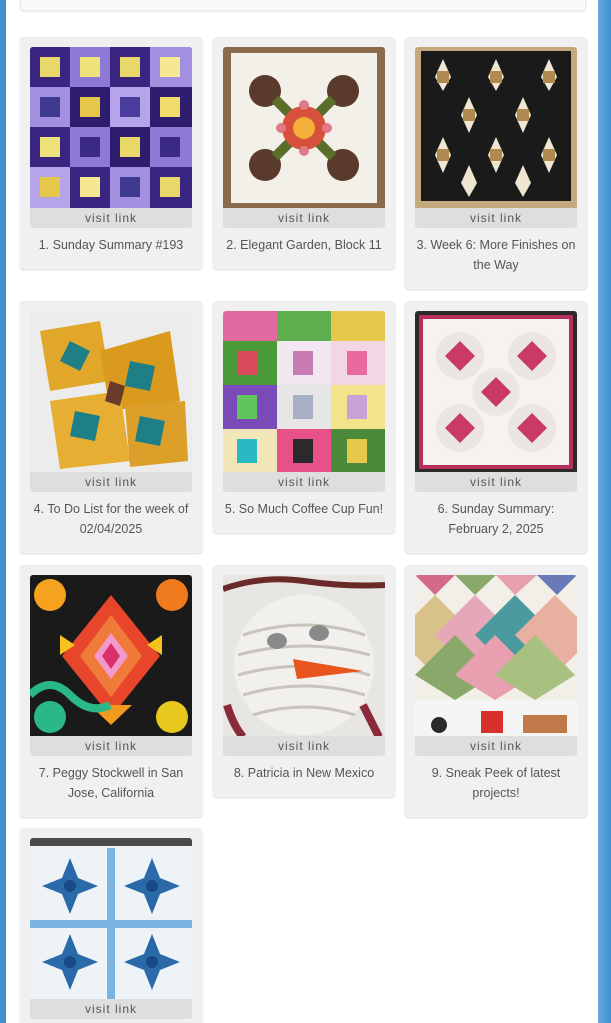  Describe the element at coordinates (304, 245) in the screenshot. I see `link-caption: 2. Elegant Garden, Block 11` at that location.